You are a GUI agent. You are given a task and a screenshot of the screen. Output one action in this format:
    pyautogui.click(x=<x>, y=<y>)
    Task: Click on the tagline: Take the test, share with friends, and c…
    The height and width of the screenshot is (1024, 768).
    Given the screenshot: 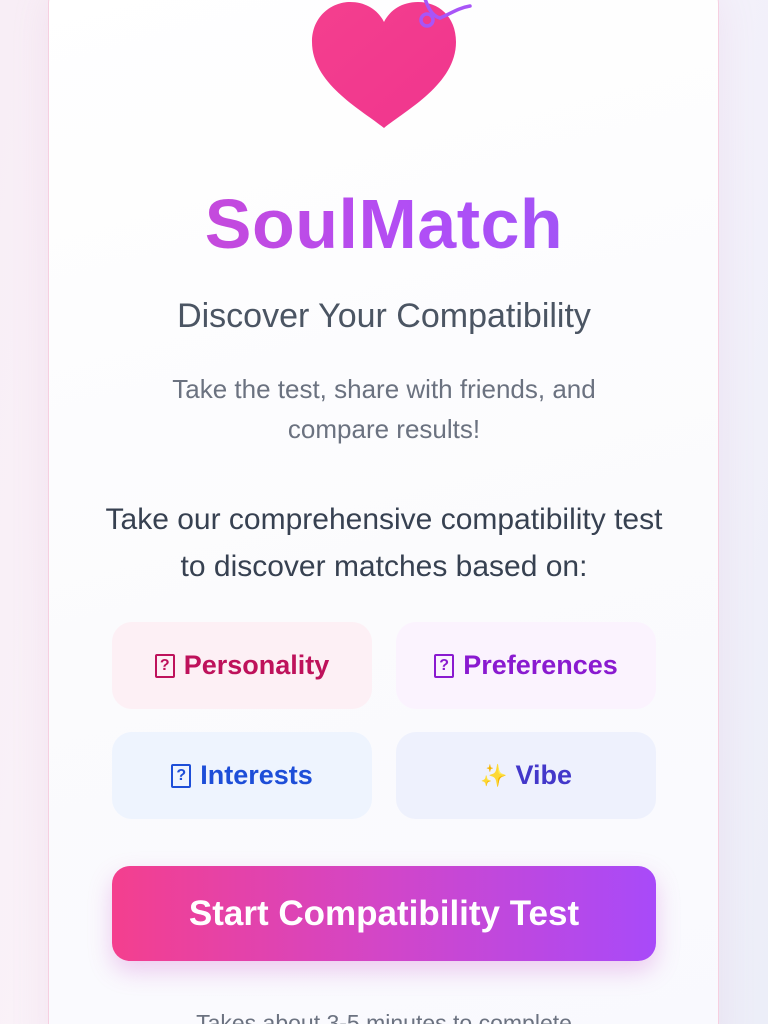 What is the action you would take?
    pyautogui.click(x=384, y=409)
    